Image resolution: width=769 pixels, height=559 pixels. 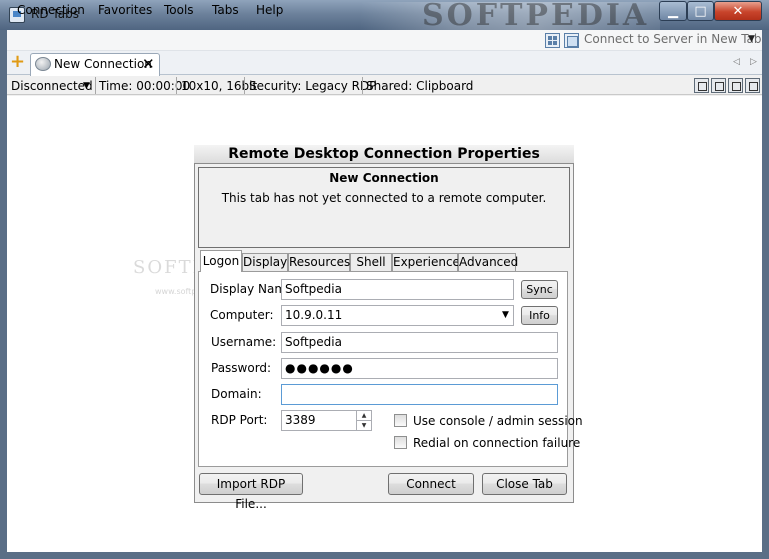 What do you see at coordinates (488, 262) in the screenshot?
I see `tab-advanced: Advanced` at bounding box center [488, 262].